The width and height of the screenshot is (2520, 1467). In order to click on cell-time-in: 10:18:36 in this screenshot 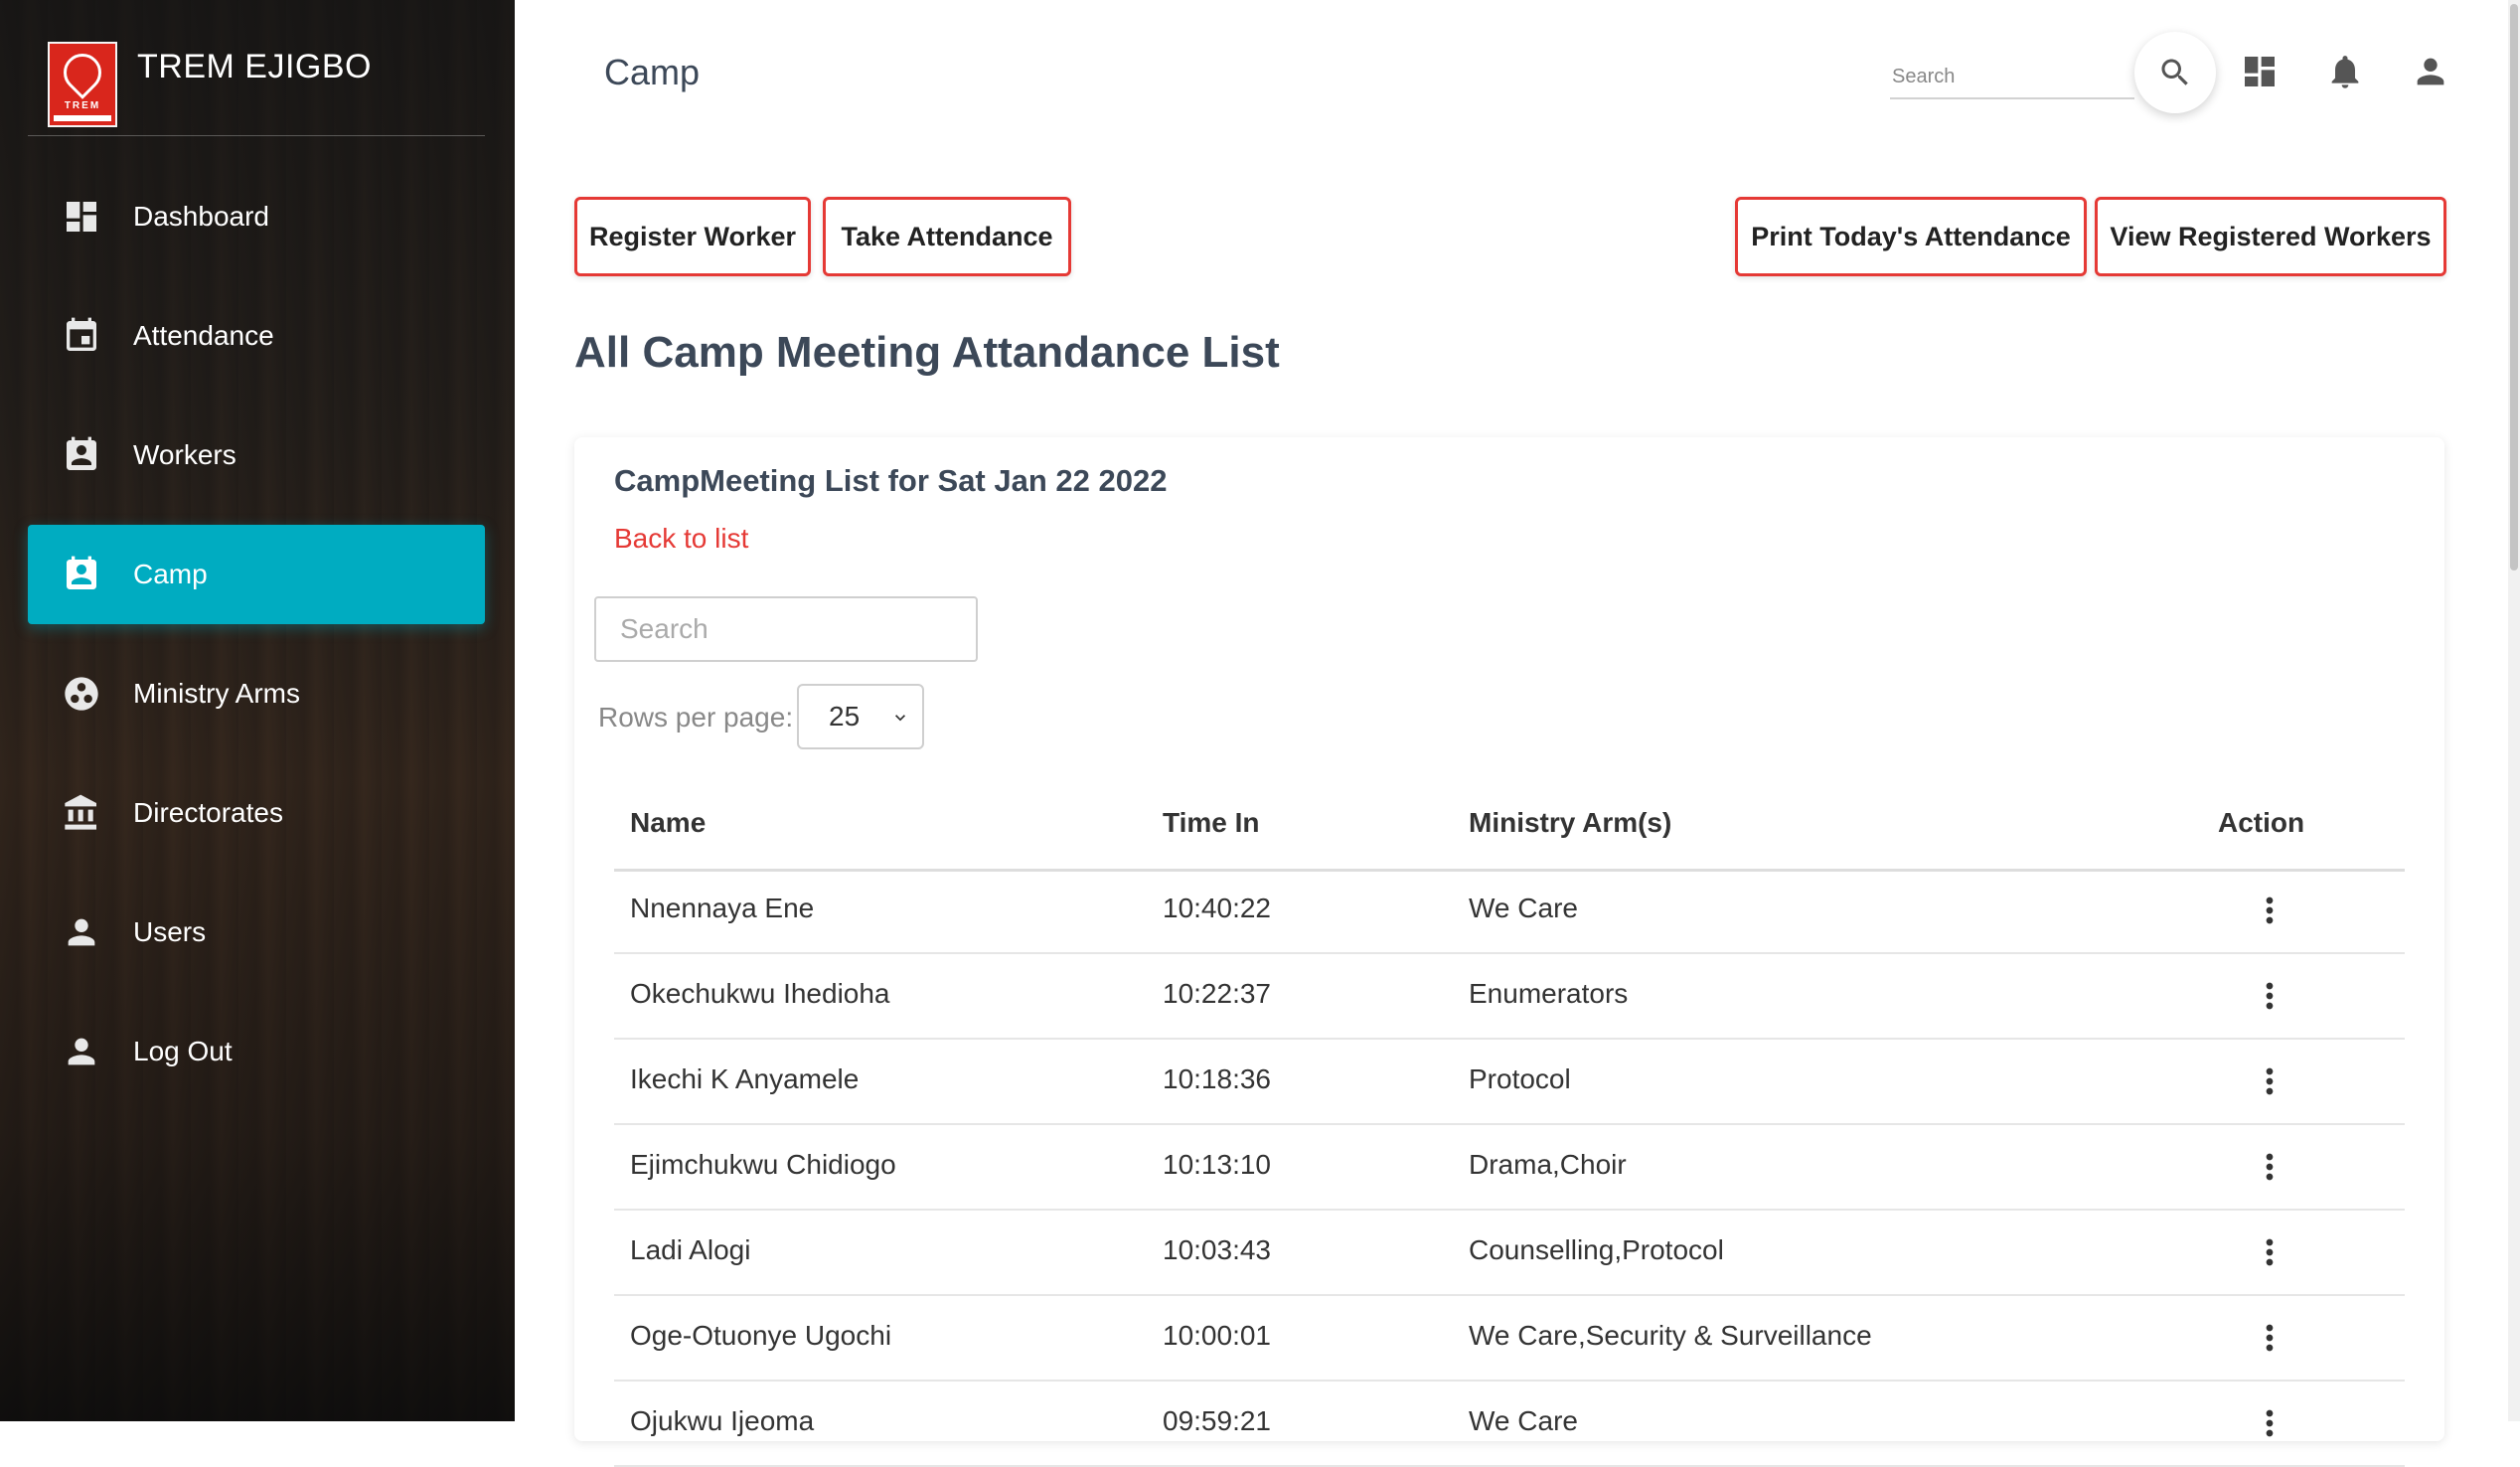, I will do `click(1217, 1078)`.